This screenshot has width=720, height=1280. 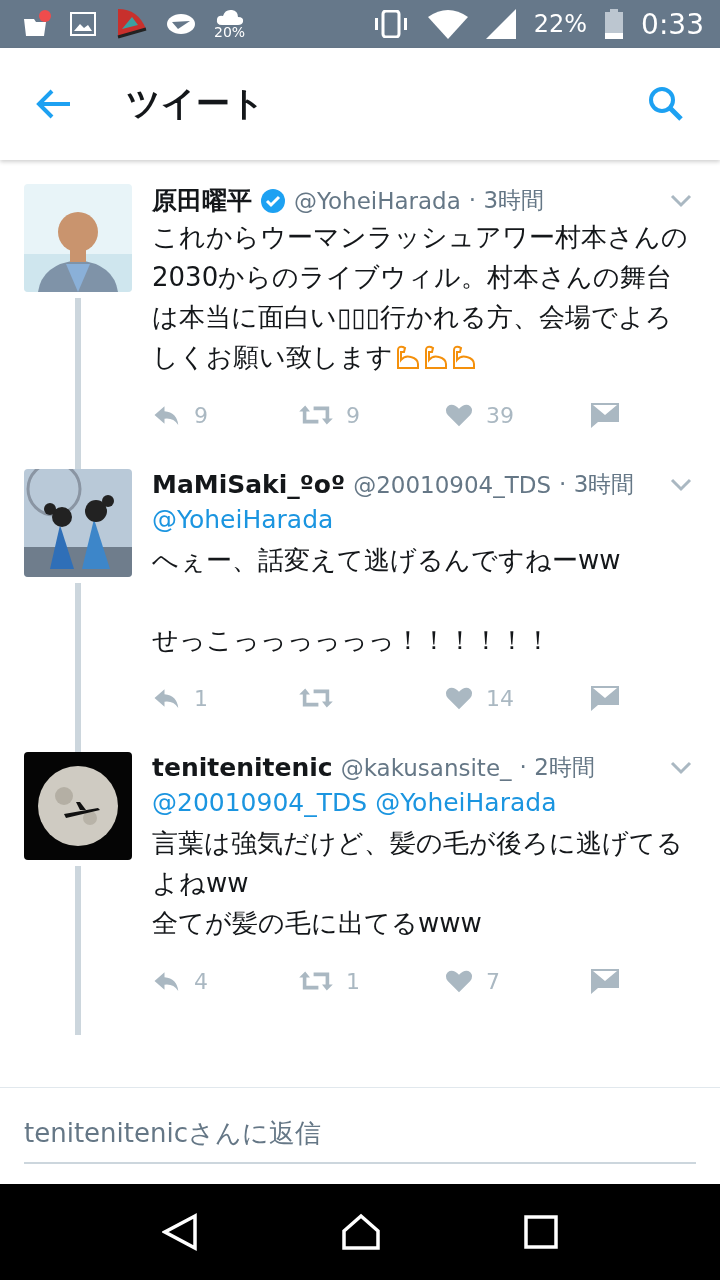 What do you see at coordinates (420, 297) in the screenshot?
I see `tweet-text: これからウーマンラッシュアワー村本さんの2030からのライブウィル。村本さんの舞台は本当に面白い▯▯▯行かれる方、会場でよろしくお願い致します` at bounding box center [420, 297].